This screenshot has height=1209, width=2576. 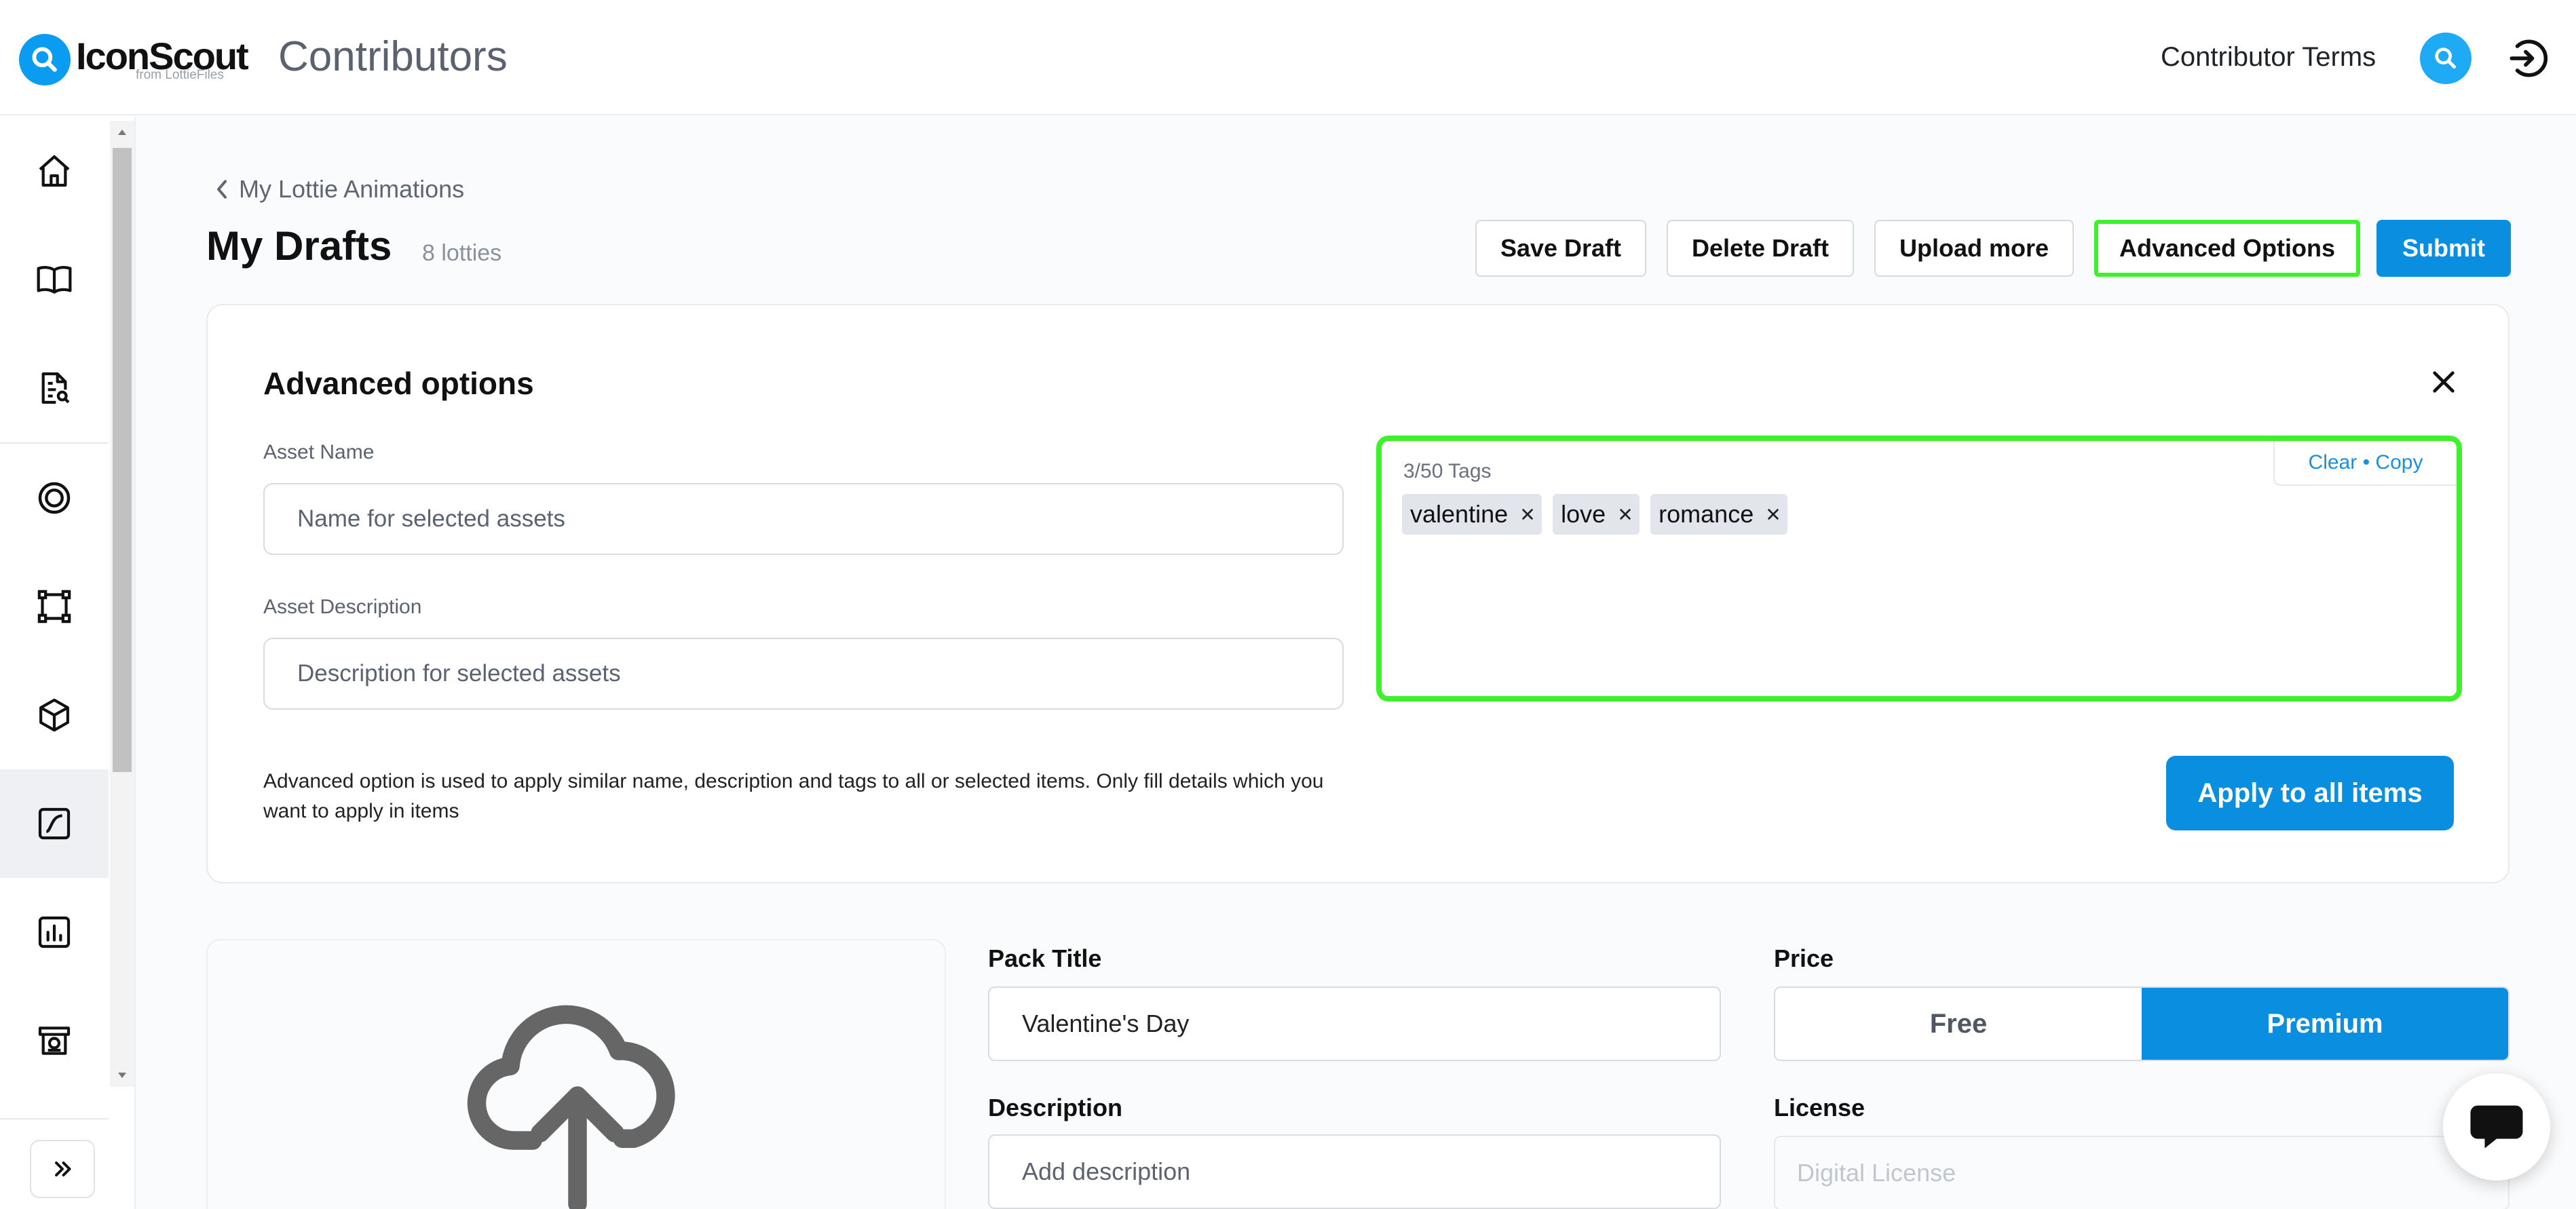 I want to click on logo-text: IconScout from LottieFiles, so click(x=178, y=60).